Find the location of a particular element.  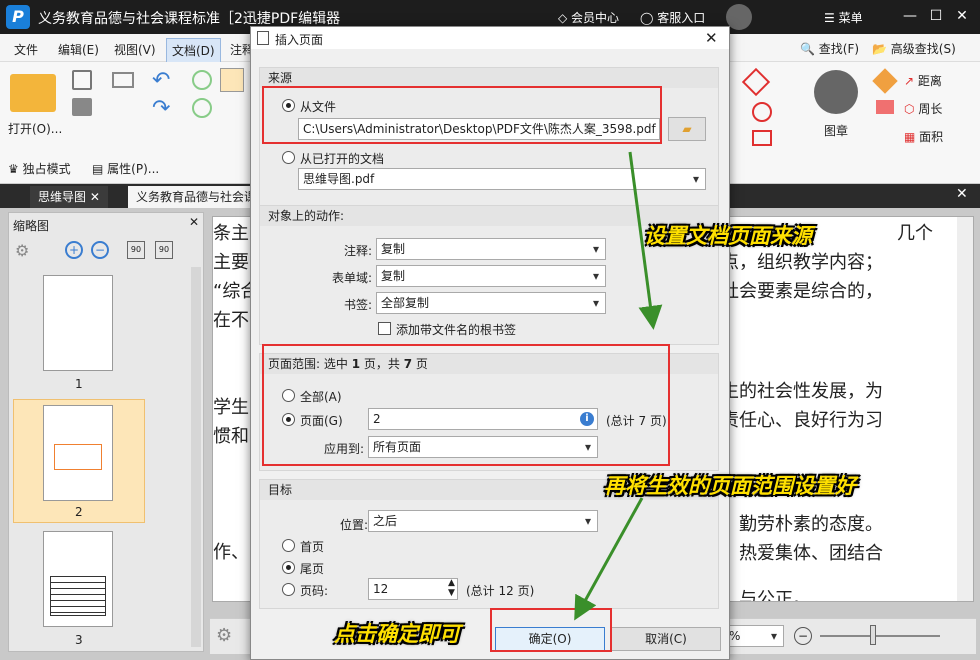

close-tab-icon: ✕ is located at coordinates (962, 194).